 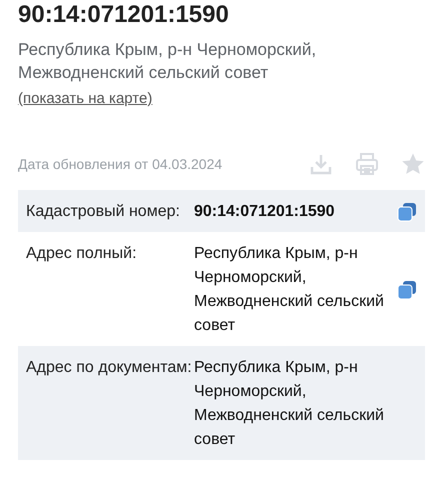 What do you see at coordinates (109, 368) in the screenshot?
I see `field-label: Адрес по документам:` at bounding box center [109, 368].